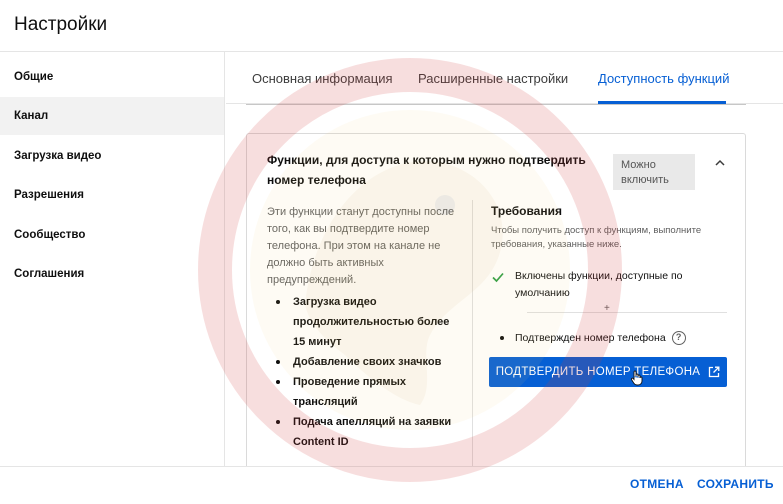 The height and width of the screenshot is (504, 783). What do you see at coordinates (322, 78) in the screenshot?
I see `tab-basic-info: Основная информация` at bounding box center [322, 78].